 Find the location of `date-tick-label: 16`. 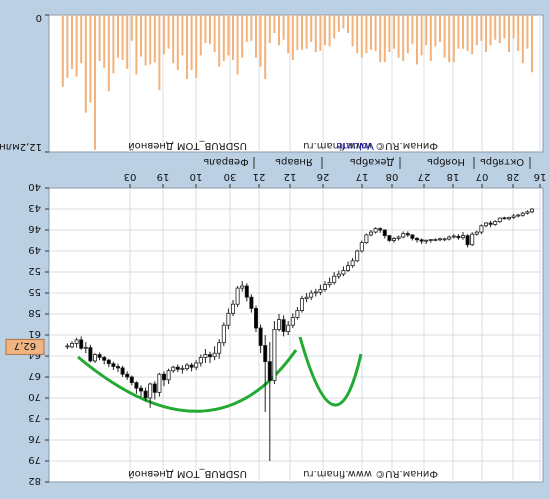

date-tick-label: 16 is located at coordinates (540, 176).